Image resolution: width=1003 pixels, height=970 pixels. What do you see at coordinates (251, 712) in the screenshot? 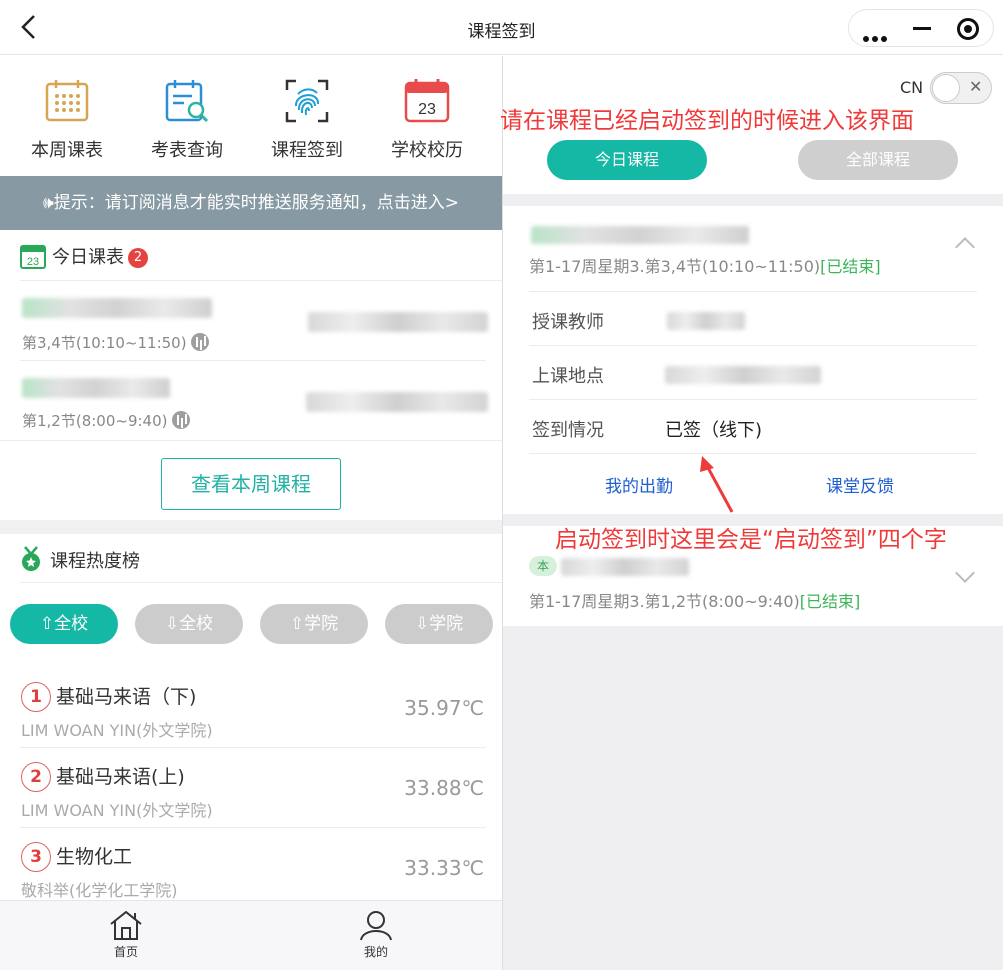
I see `rank-item: 1 基础马来语（下) LIM WOAN YIN(外文学院) 35.97℃` at bounding box center [251, 712].